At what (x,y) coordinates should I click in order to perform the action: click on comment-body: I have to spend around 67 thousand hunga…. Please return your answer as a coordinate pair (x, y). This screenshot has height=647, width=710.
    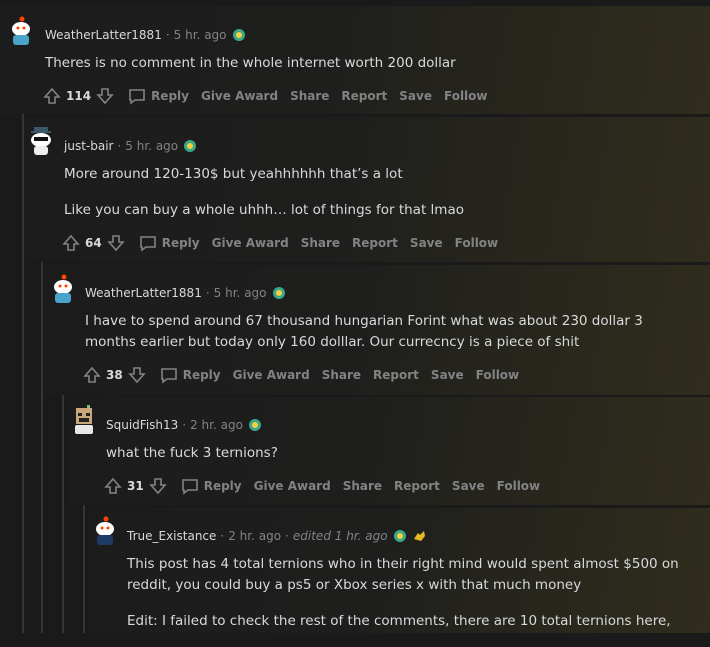
    Looking at the image, I should click on (391, 339).